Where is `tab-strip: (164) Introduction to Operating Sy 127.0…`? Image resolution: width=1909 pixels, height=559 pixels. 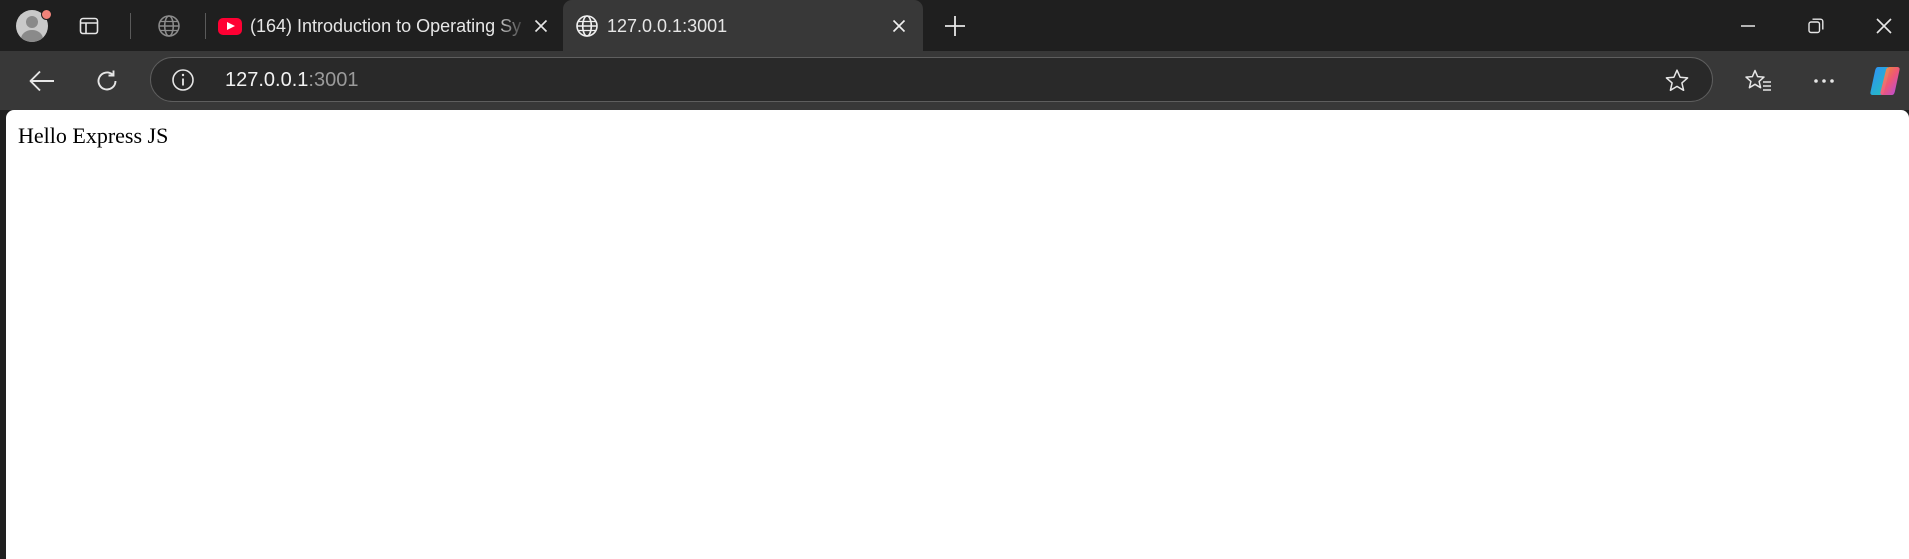 tab-strip: (164) Introduction to Operating Sy 127.0… is located at coordinates (954, 25).